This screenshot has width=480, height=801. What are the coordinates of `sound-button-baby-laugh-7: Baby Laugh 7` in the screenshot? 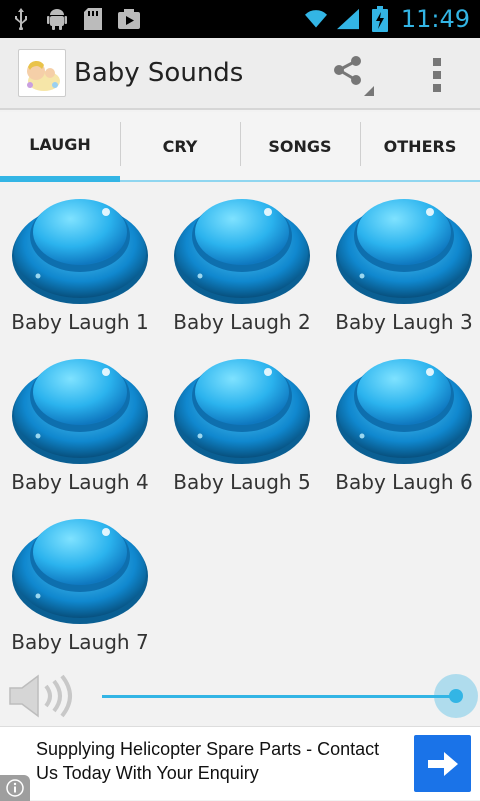 It's located at (80, 590).